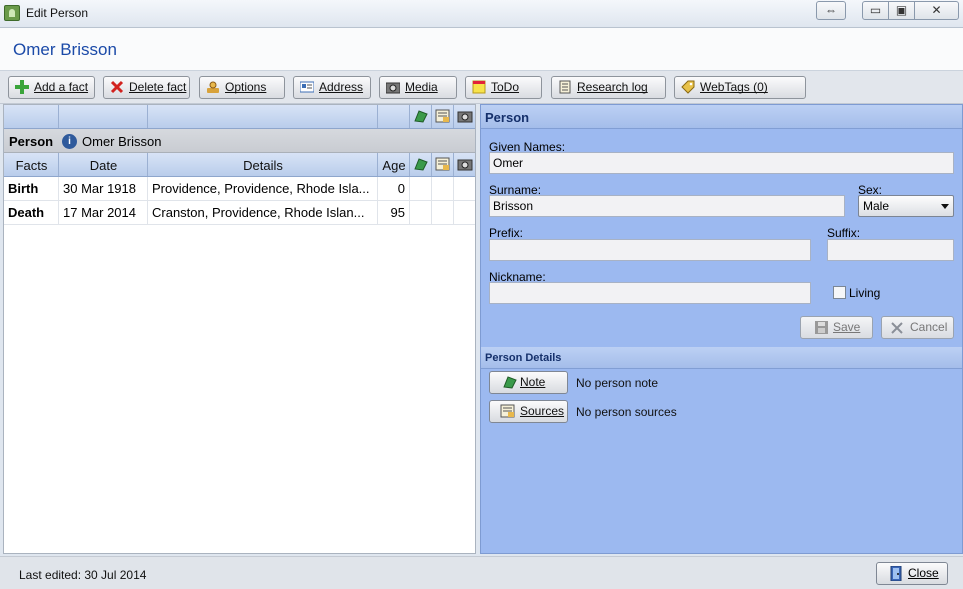 This screenshot has height=589, width=963. I want to click on filter-cell-media, so click(464, 116).